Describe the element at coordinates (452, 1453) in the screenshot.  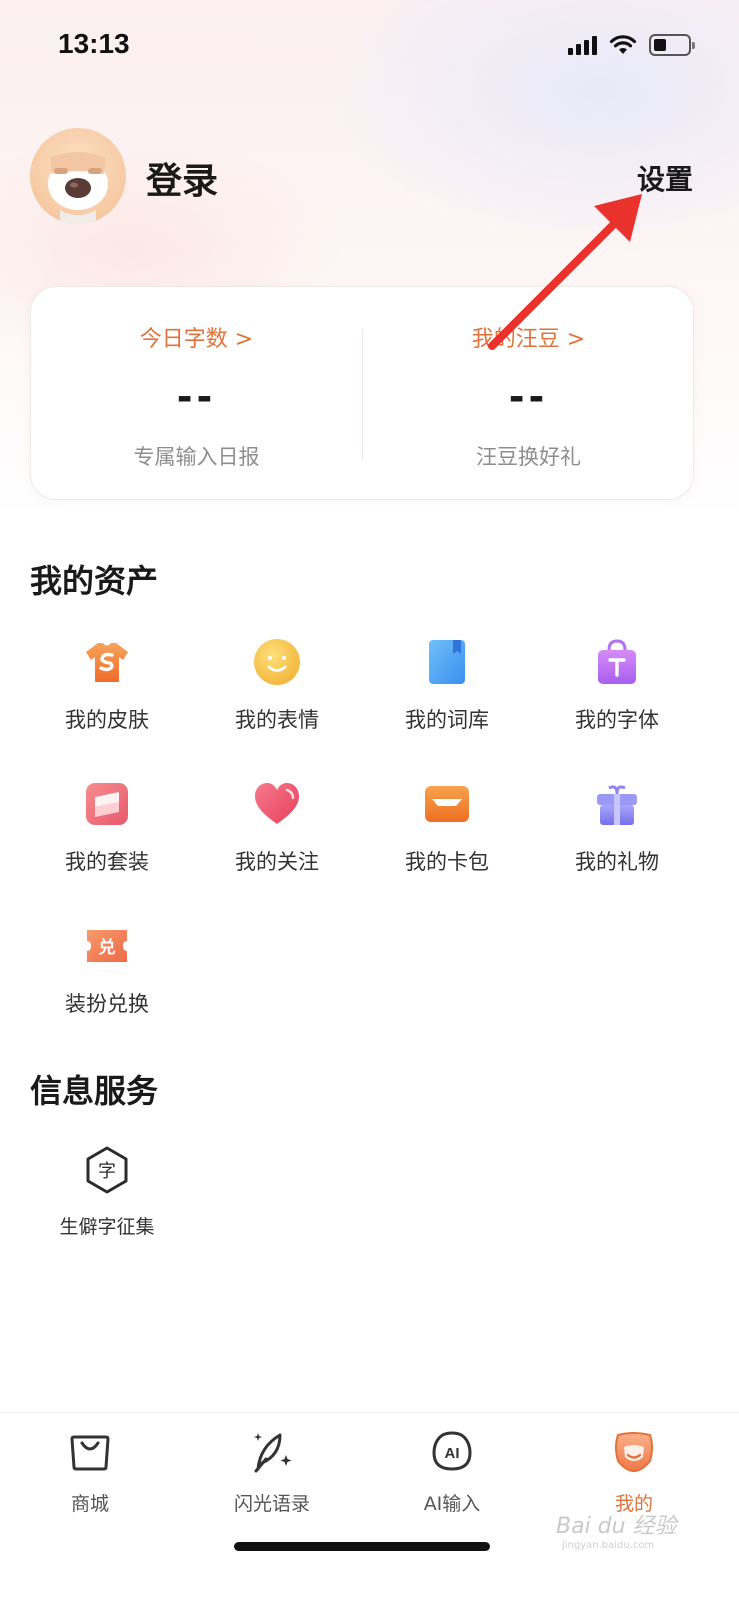
I see `ai-icon-glyph: AI` at that location.